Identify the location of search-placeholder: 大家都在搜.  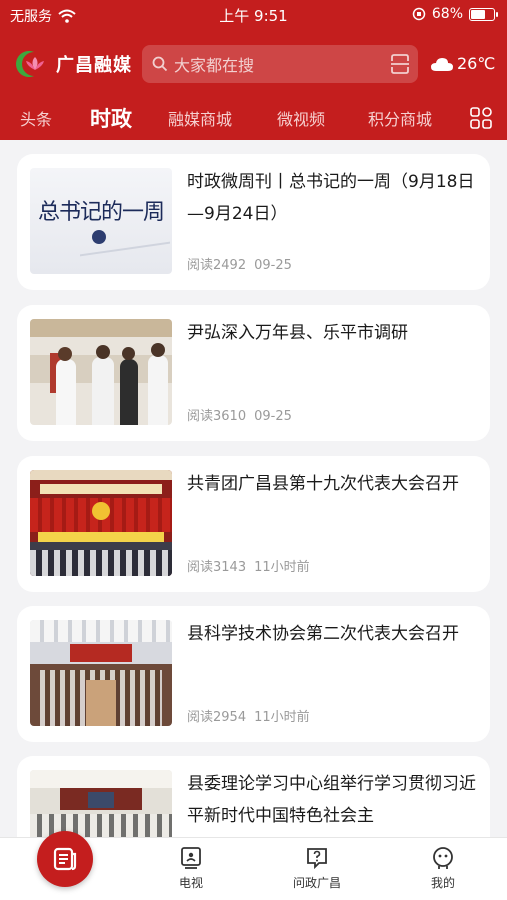
(214, 65).